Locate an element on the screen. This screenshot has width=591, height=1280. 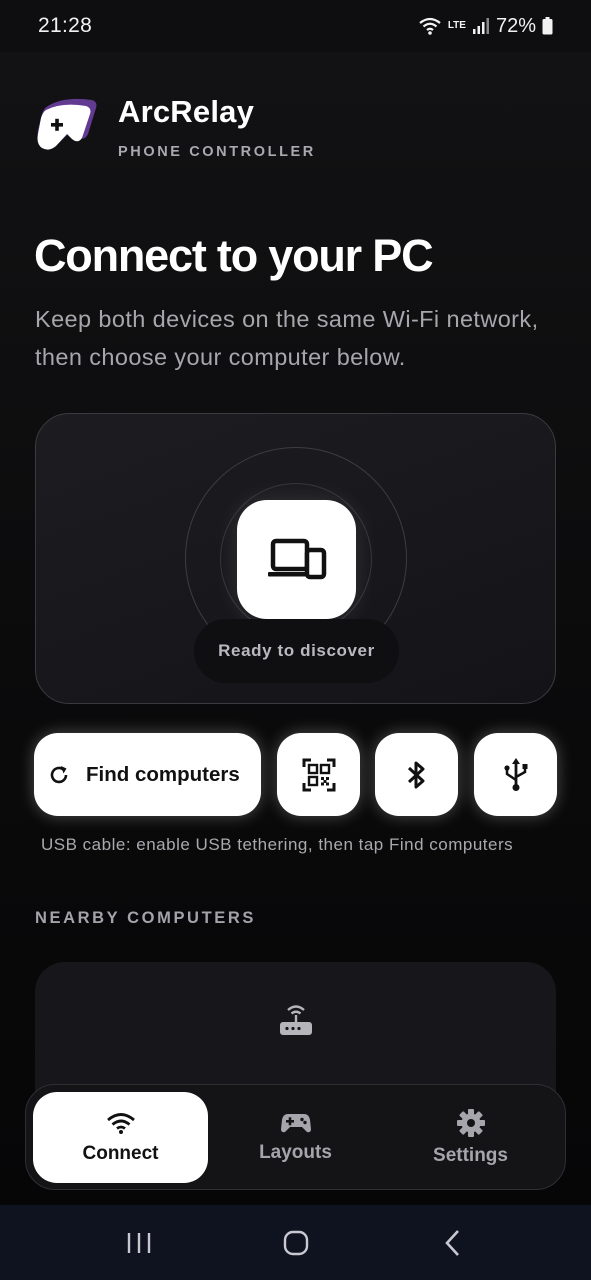
tab-layouts: Layouts is located at coordinates (295, 1137).